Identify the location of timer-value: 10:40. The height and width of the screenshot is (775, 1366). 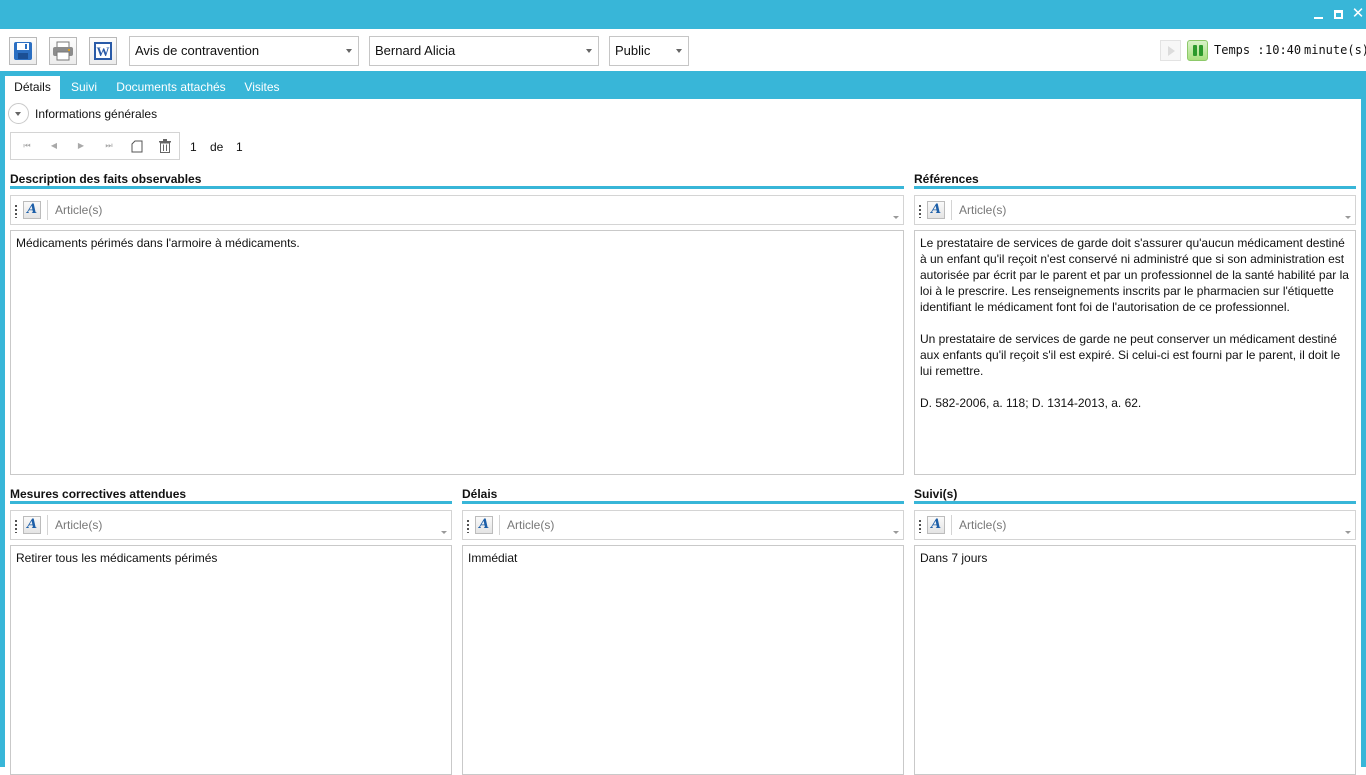
(1283, 50).